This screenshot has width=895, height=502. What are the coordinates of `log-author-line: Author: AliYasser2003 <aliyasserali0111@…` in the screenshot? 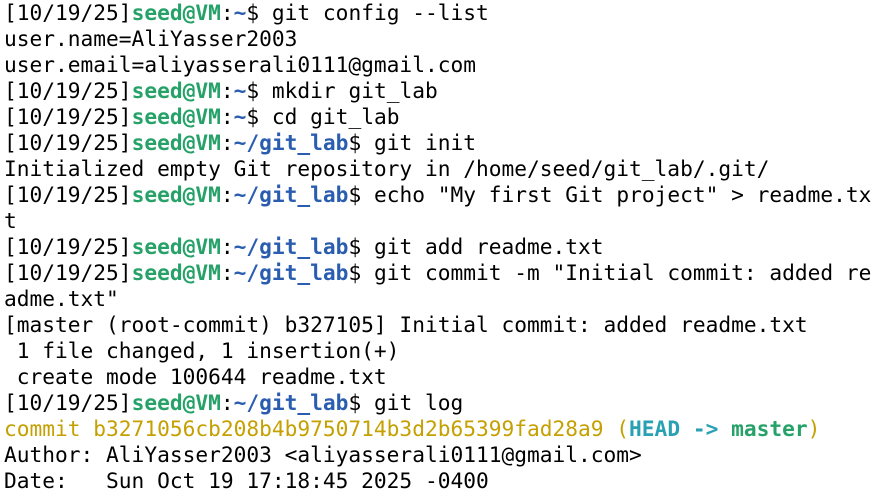 It's located at (323, 454).